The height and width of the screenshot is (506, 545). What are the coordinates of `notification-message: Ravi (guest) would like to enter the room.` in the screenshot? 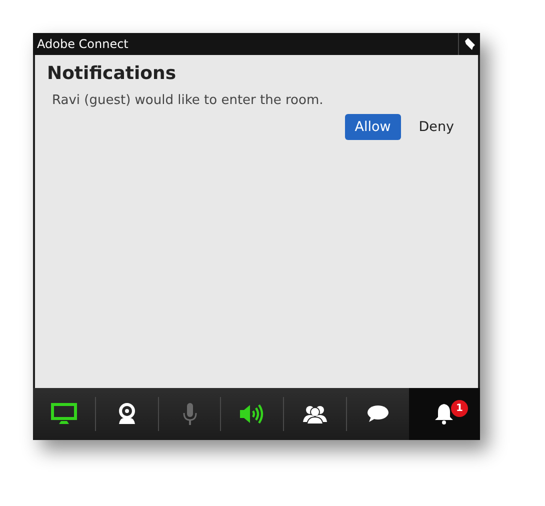 It's located at (188, 101).